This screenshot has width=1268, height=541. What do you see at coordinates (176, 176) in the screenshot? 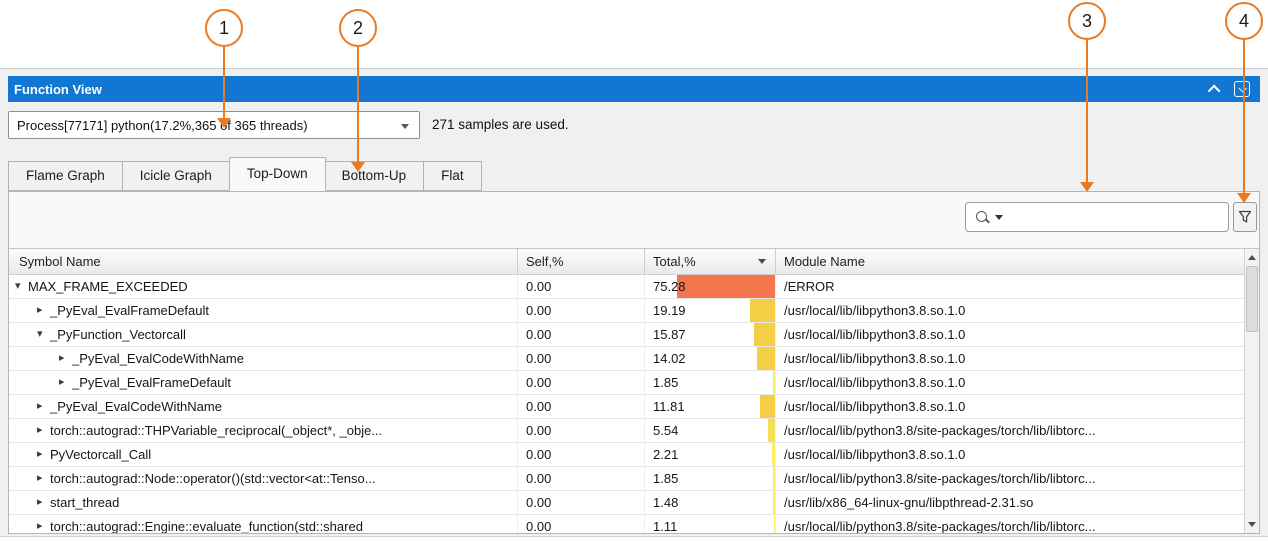
I see `tab-icicle-graph: Icicle Graph` at bounding box center [176, 176].